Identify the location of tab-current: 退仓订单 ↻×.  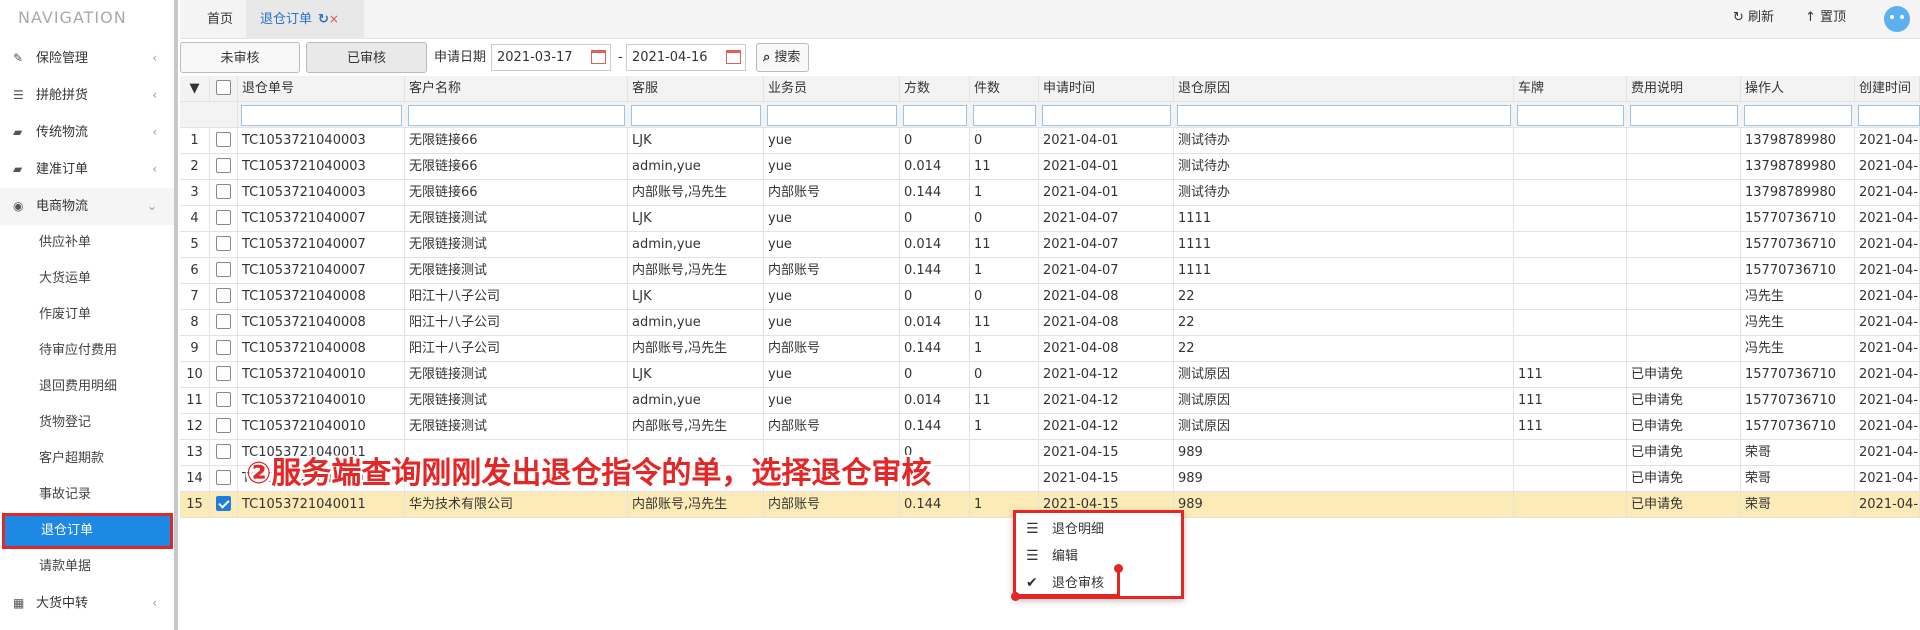
(305, 19).